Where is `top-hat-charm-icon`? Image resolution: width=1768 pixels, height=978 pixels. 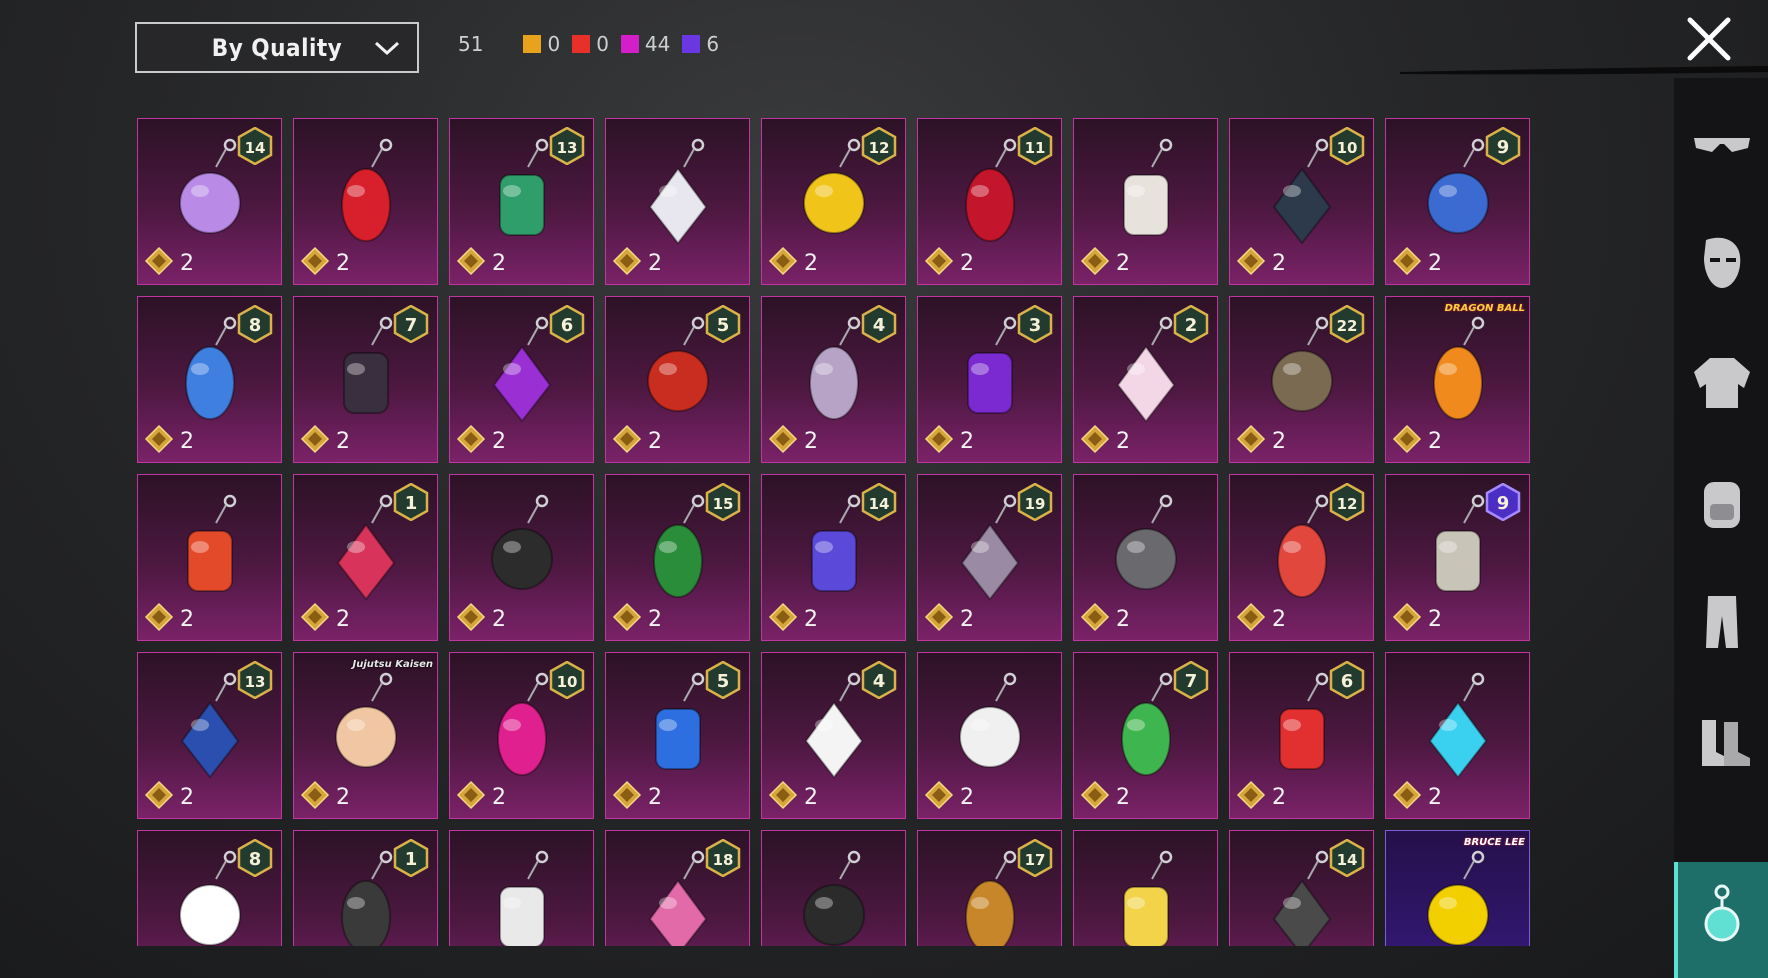 top-hat-charm-icon is located at coordinates (834, 898).